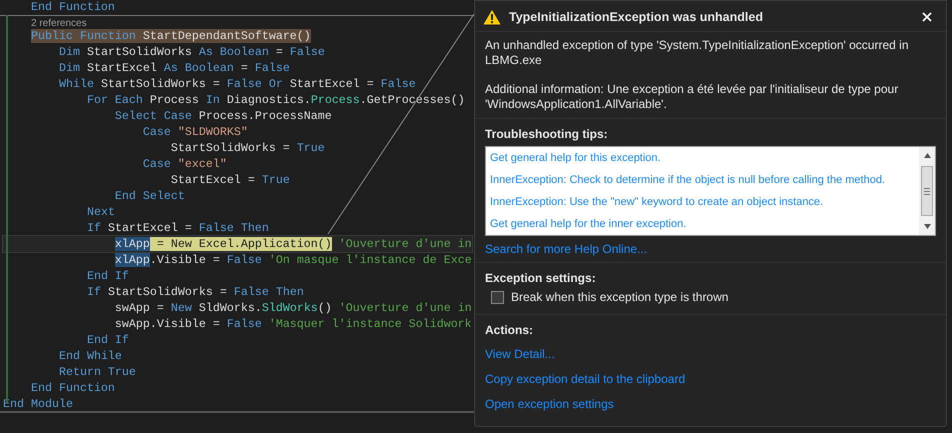 This screenshot has height=433, width=952. Describe the element at coordinates (237, 84) in the screenshot. I see `code-line: While StartSolidWorks = False Or StartExcel = False` at that location.